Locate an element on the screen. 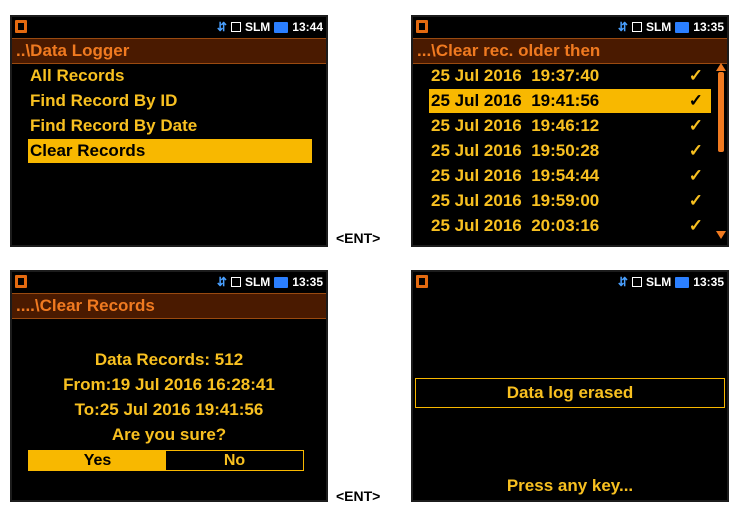  yes-button: Yes is located at coordinates (97, 460).